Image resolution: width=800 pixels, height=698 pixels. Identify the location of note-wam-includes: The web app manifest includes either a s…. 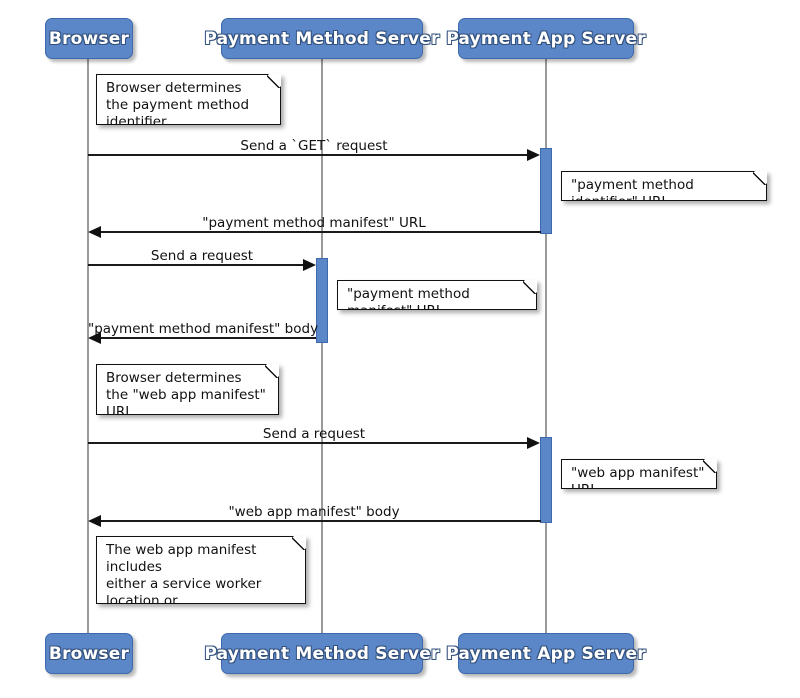
(201, 570).